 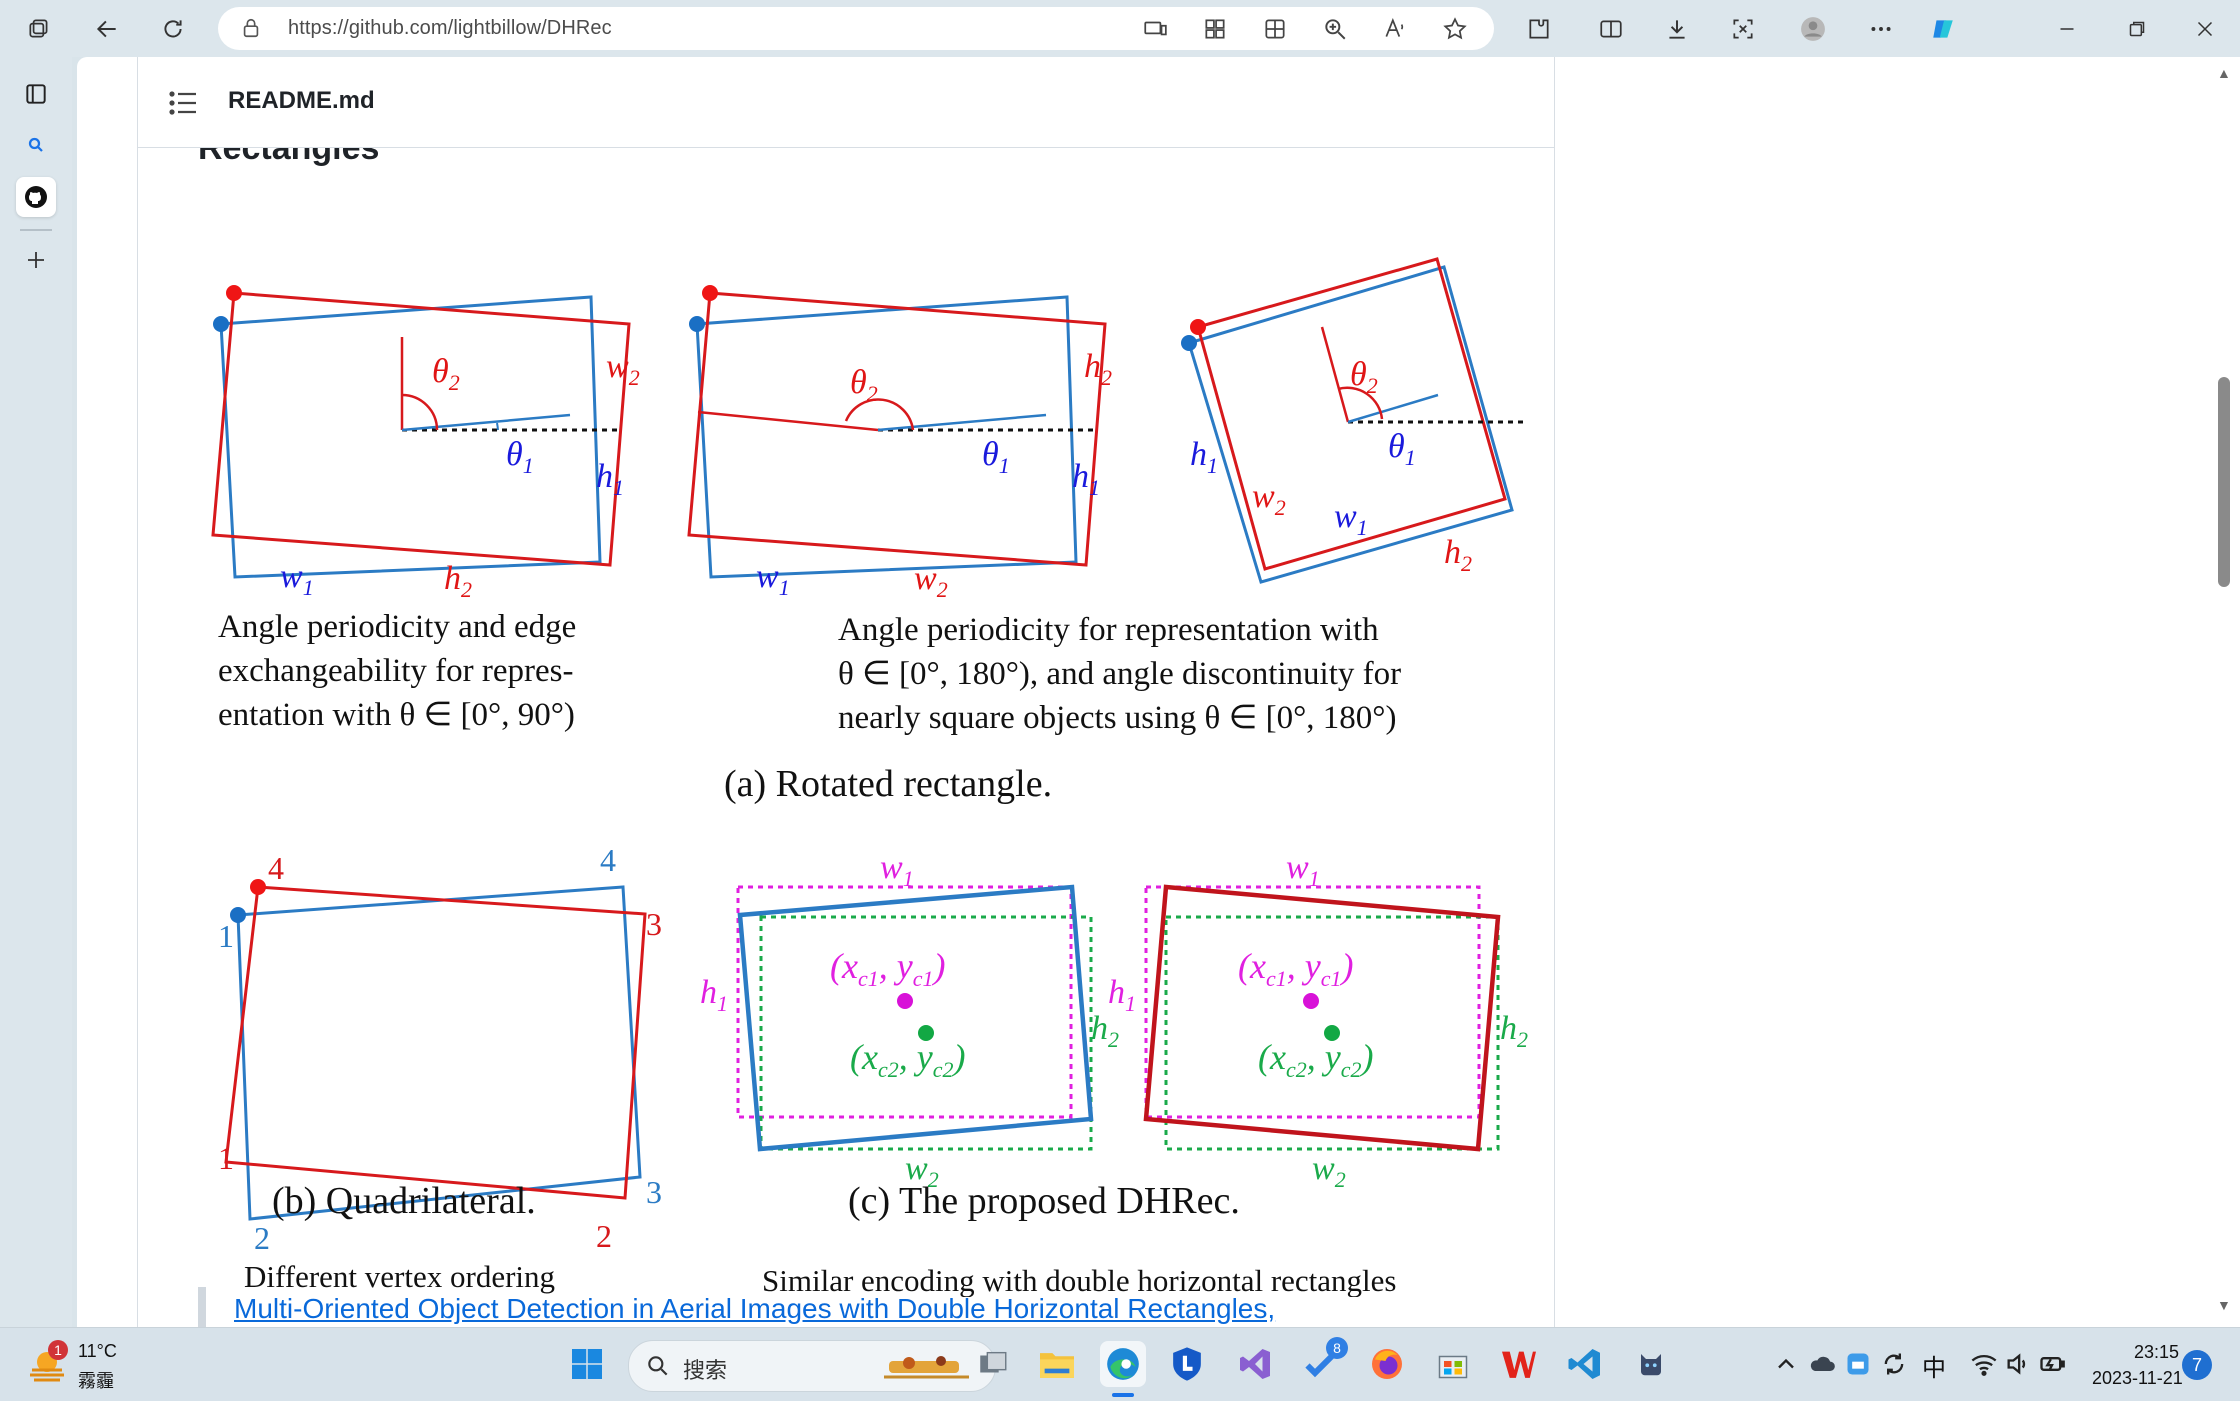 I want to click on clock-date: 2023-11-21, so click(x=2137, y=1378).